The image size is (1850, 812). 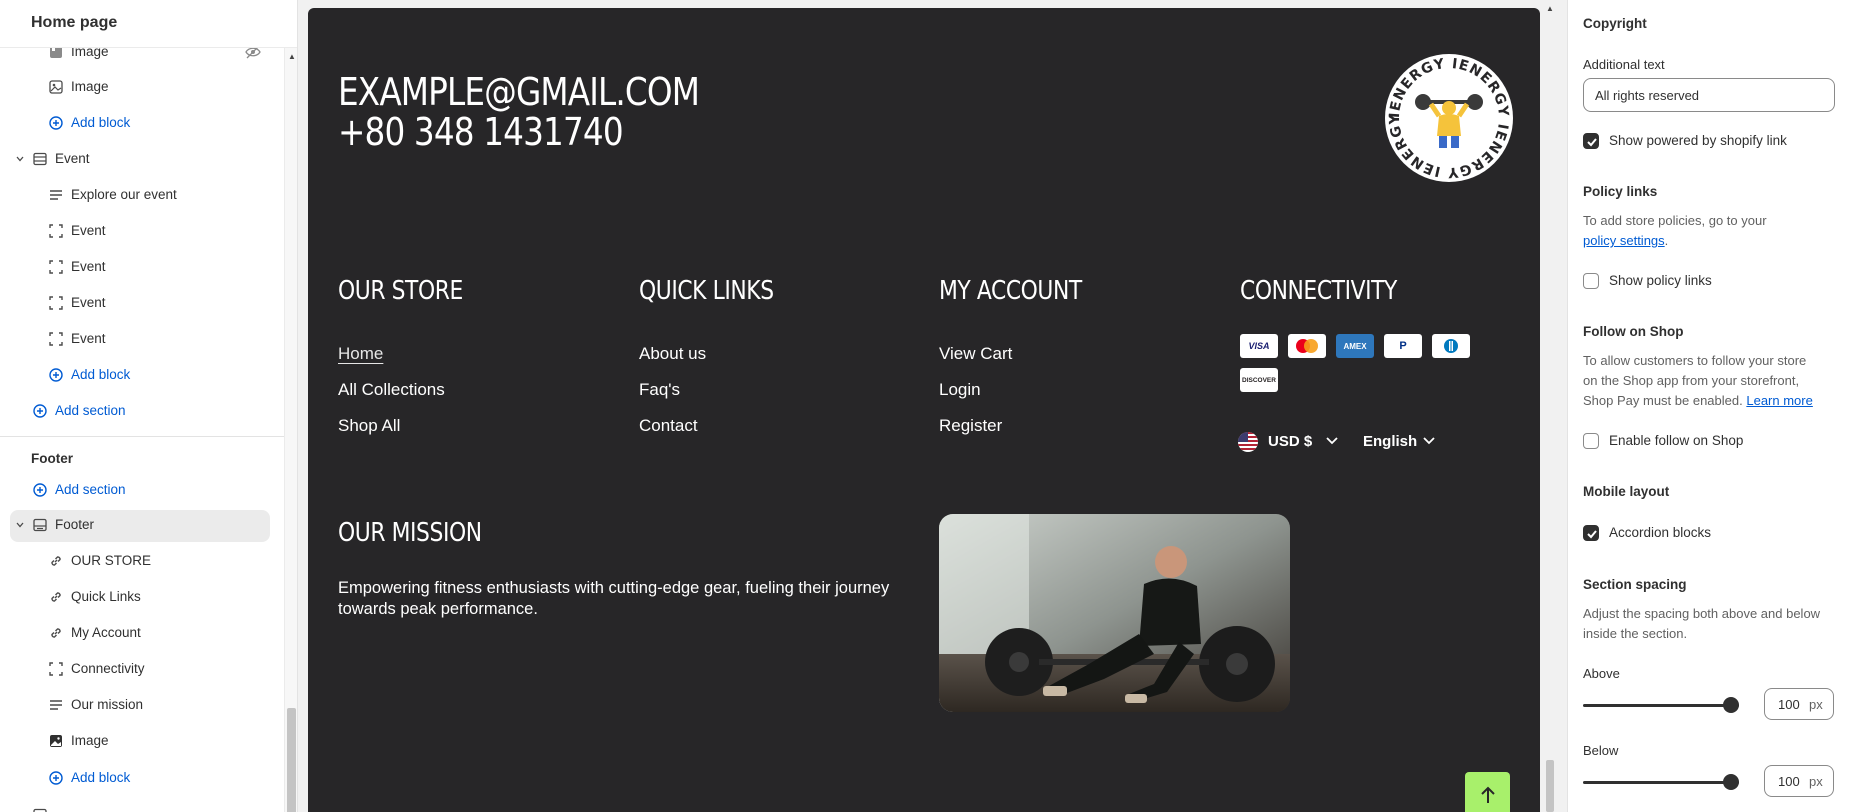 I want to click on language-value: English, so click(x=1390, y=441).